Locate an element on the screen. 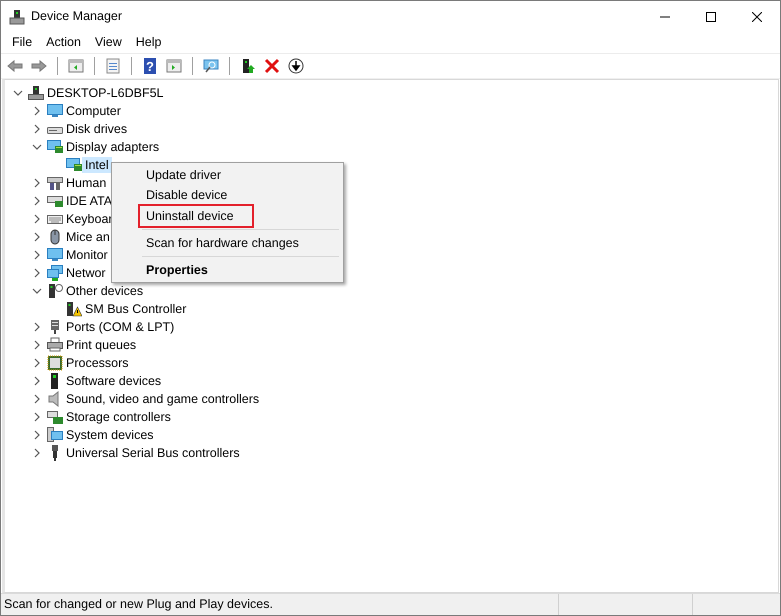  unknown-device-icon is located at coordinates (55, 291).